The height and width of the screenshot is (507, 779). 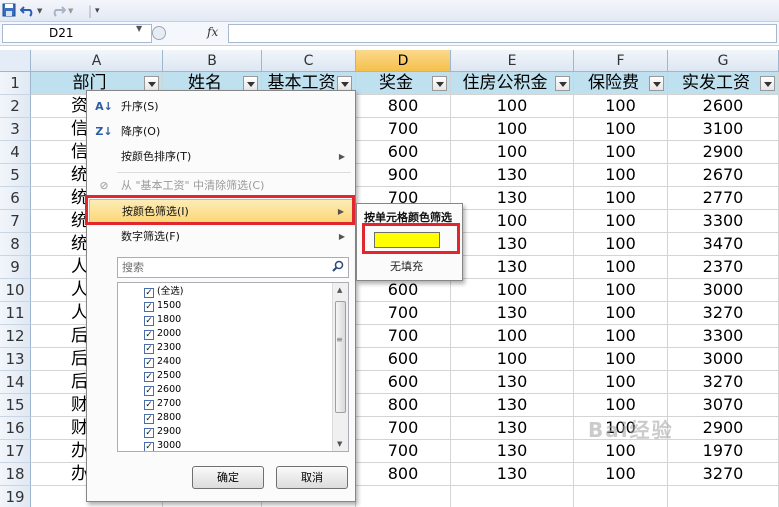 What do you see at coordinates (221, 237) in the screenshot?
I see `number-filter-item: 数字筛选(F) ▶` at bounding box center [221, 237].